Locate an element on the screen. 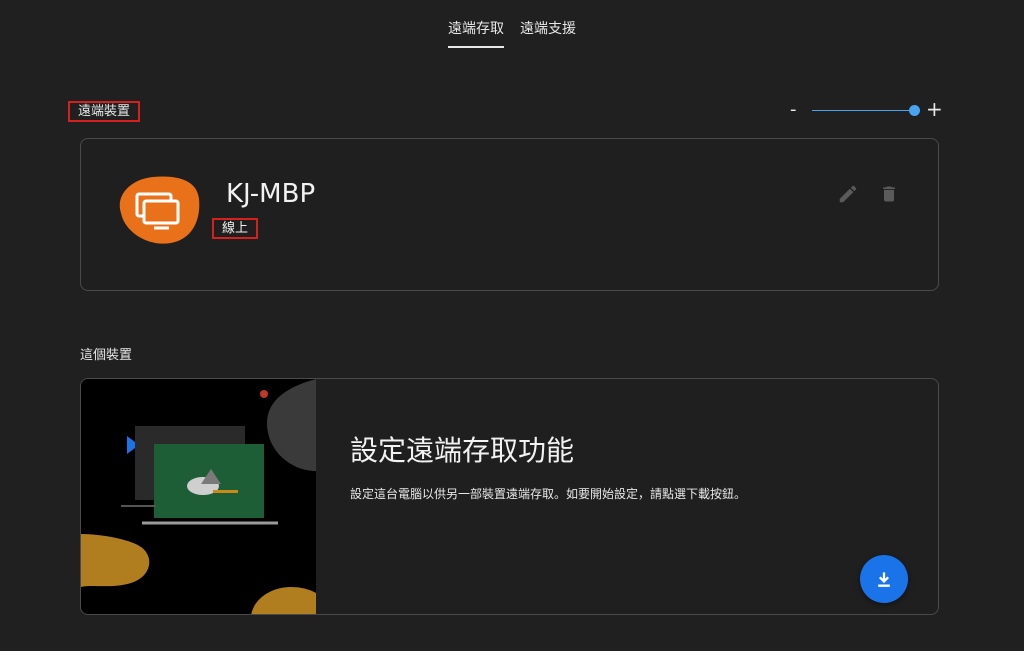 The image size is (1024, 651). tab-remote-support: 遠端支援 is located at coordinates (548, 33).